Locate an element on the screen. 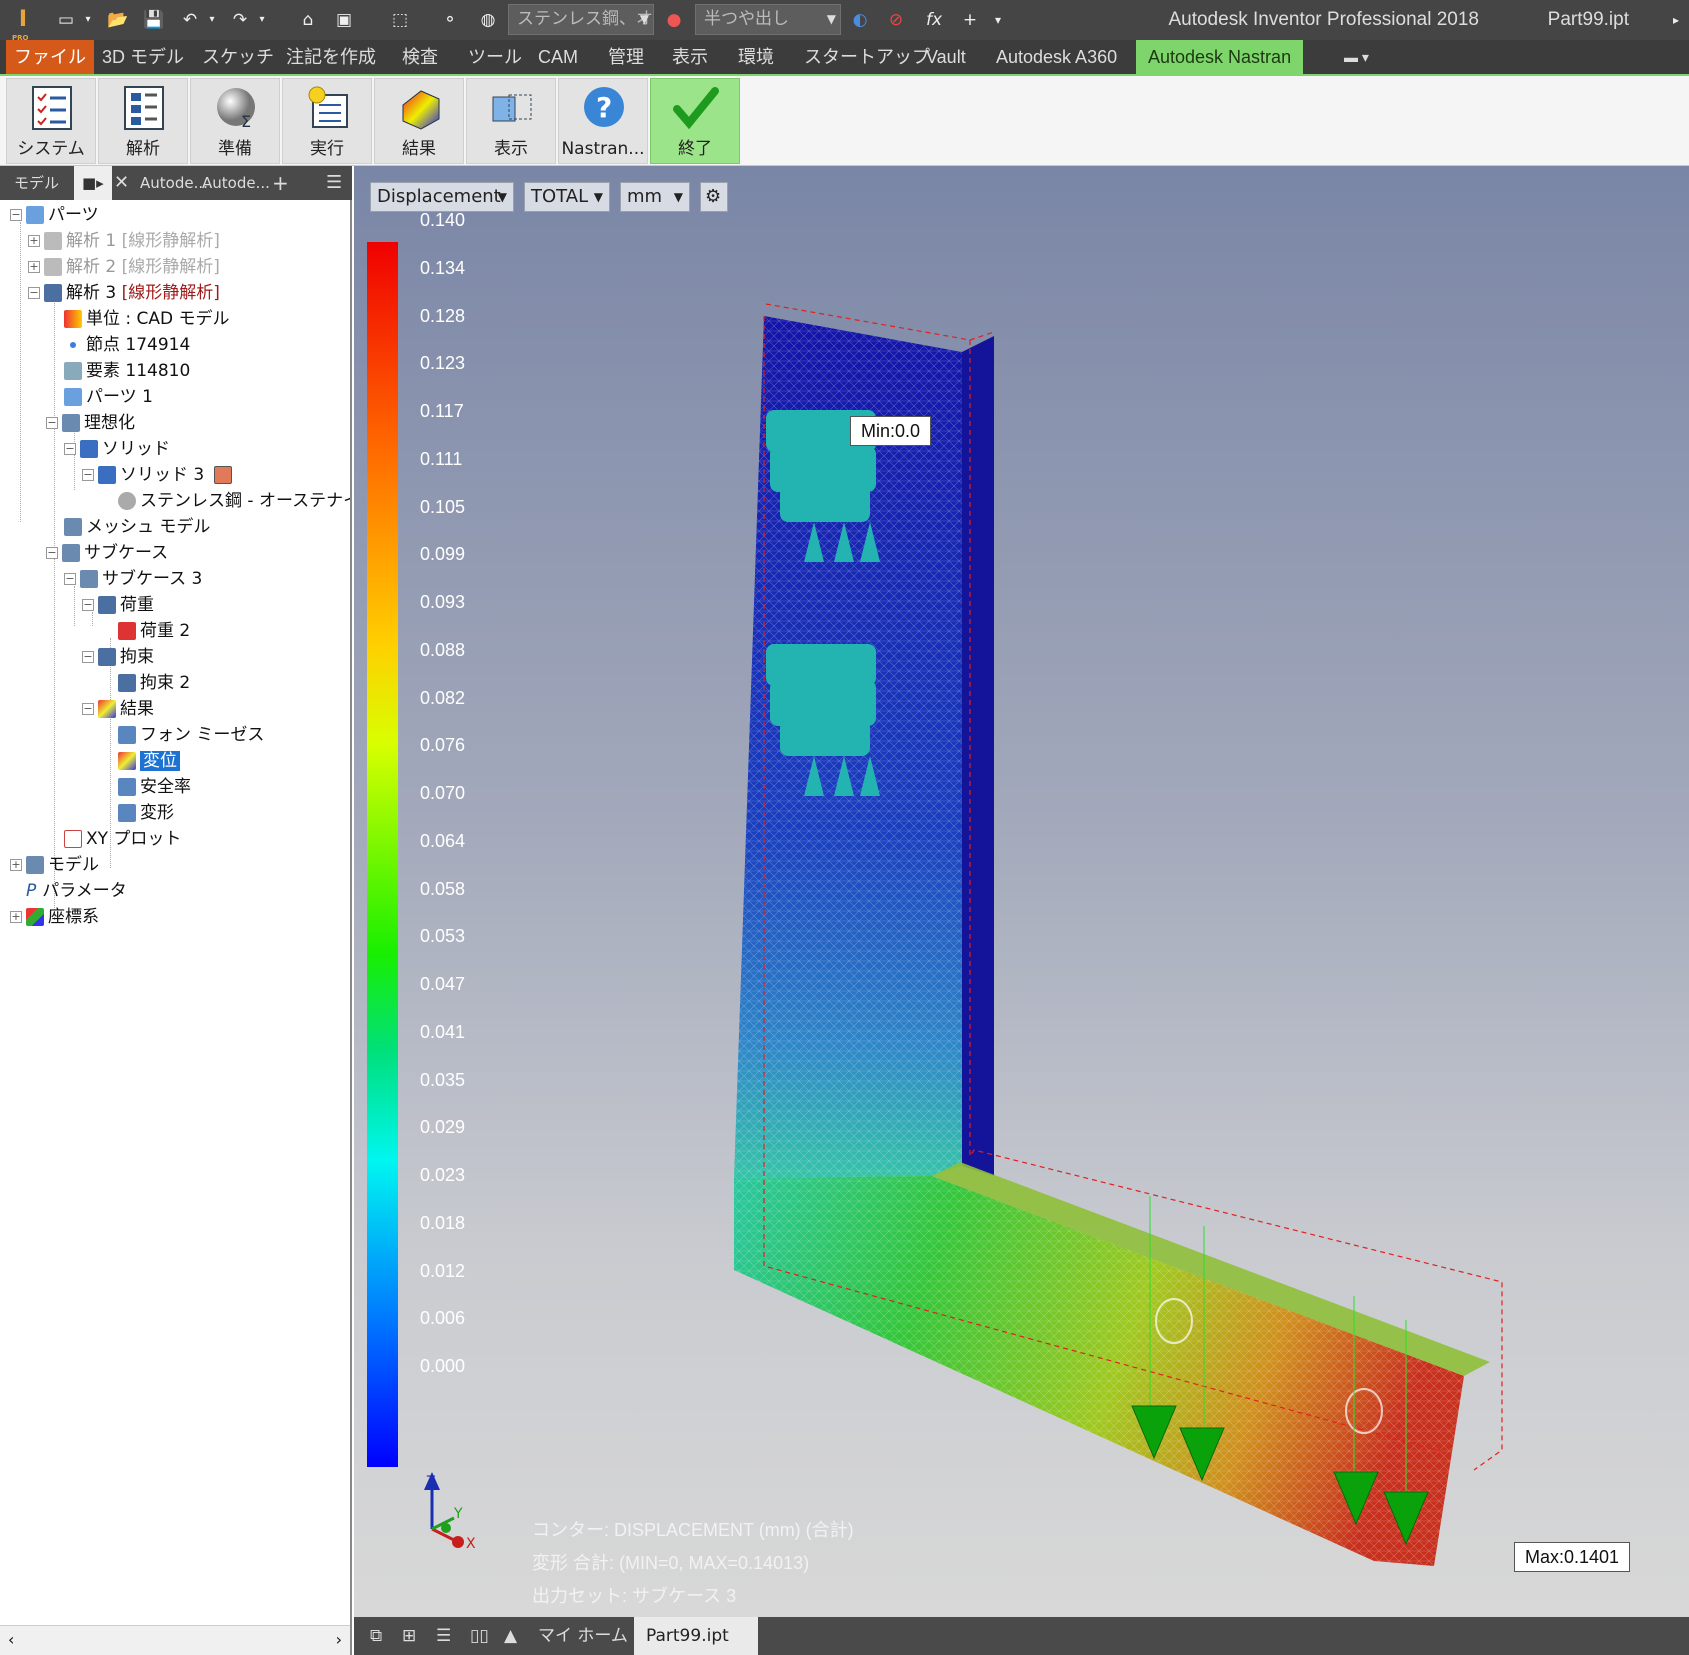 The height and width of the screenshot is (1655, 1689). tab-3d-model: 3D モデル is located at coordinates (143, 57).